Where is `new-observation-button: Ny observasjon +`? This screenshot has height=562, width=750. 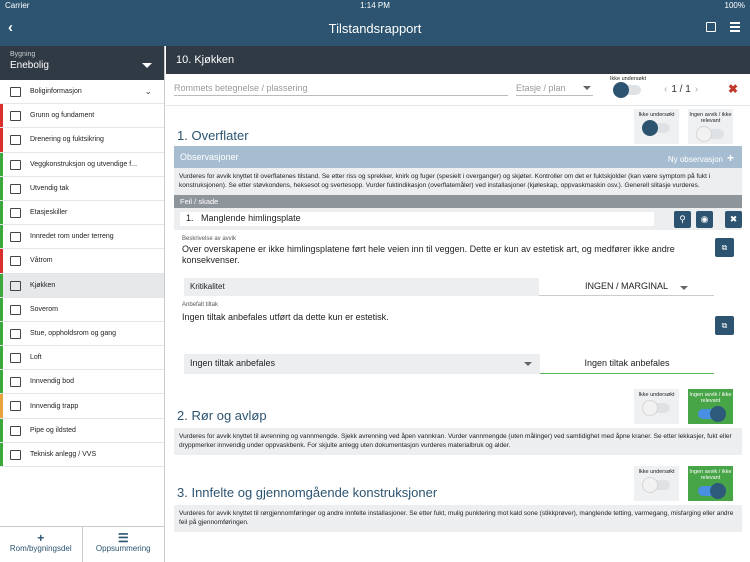 new-observation-button: Ny observasjon + is located at coordinates (701, 158).